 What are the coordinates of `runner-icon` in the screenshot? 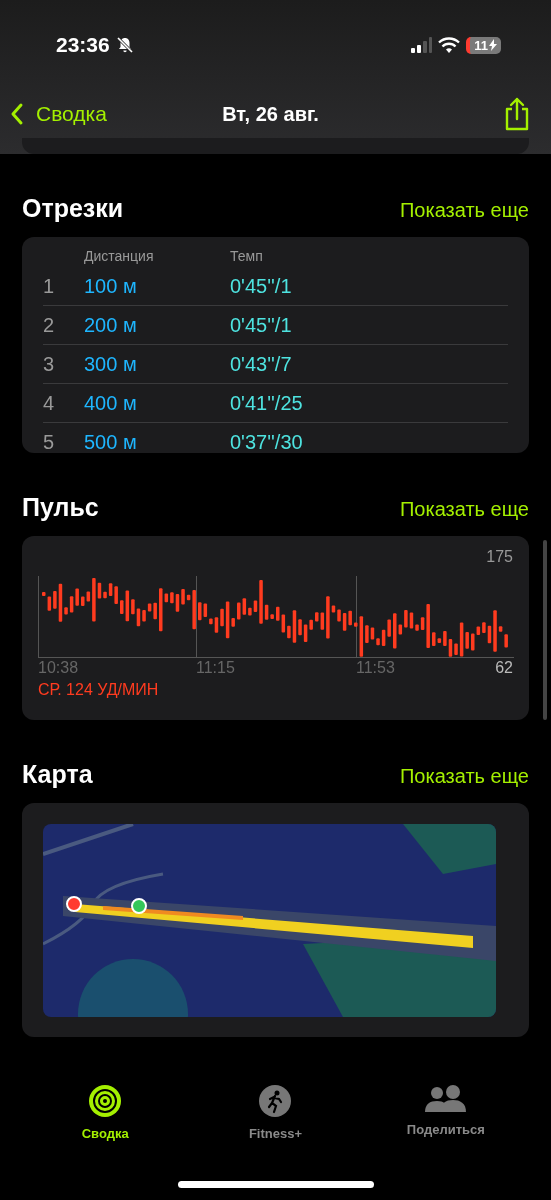 It's located at (275, 1101).